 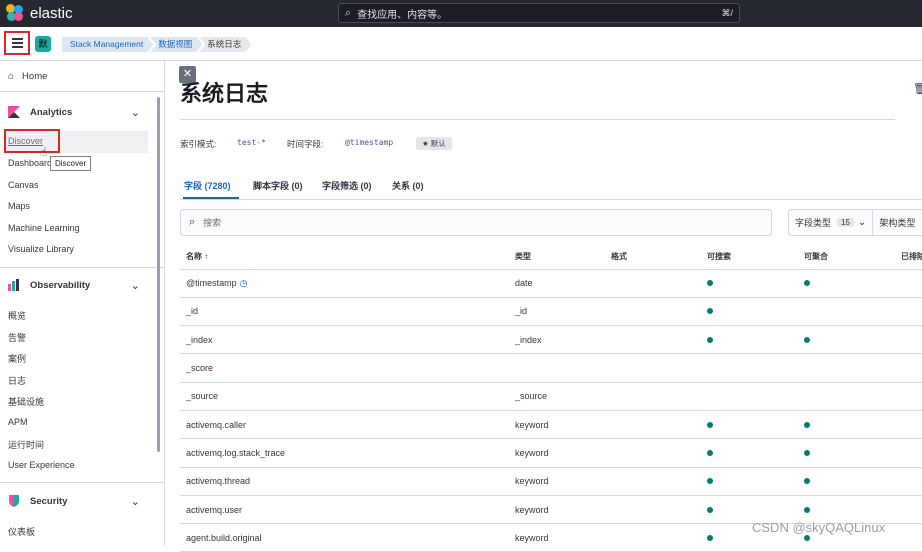 I want to click on hamburger-menu-button, so click(x=17, y=43).